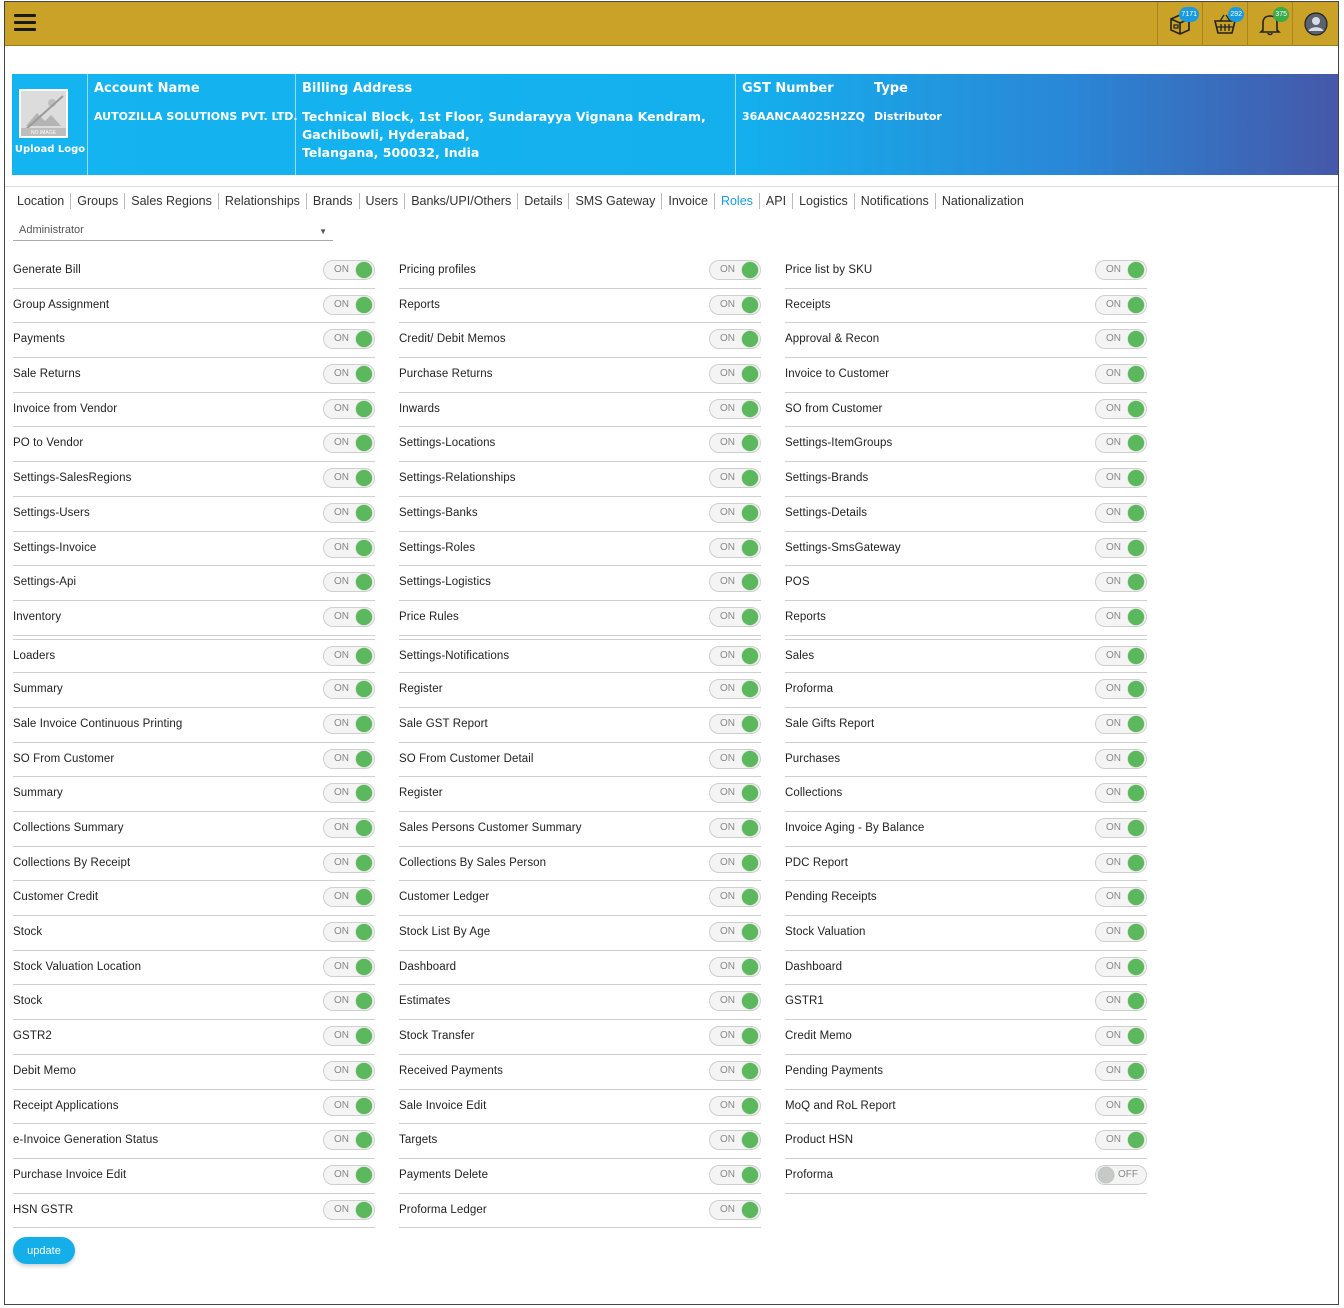 The width and height of the screenshot is (1344, 1308). I want to click on tab-sales-regions: Sales Regions, so click(172, 201).